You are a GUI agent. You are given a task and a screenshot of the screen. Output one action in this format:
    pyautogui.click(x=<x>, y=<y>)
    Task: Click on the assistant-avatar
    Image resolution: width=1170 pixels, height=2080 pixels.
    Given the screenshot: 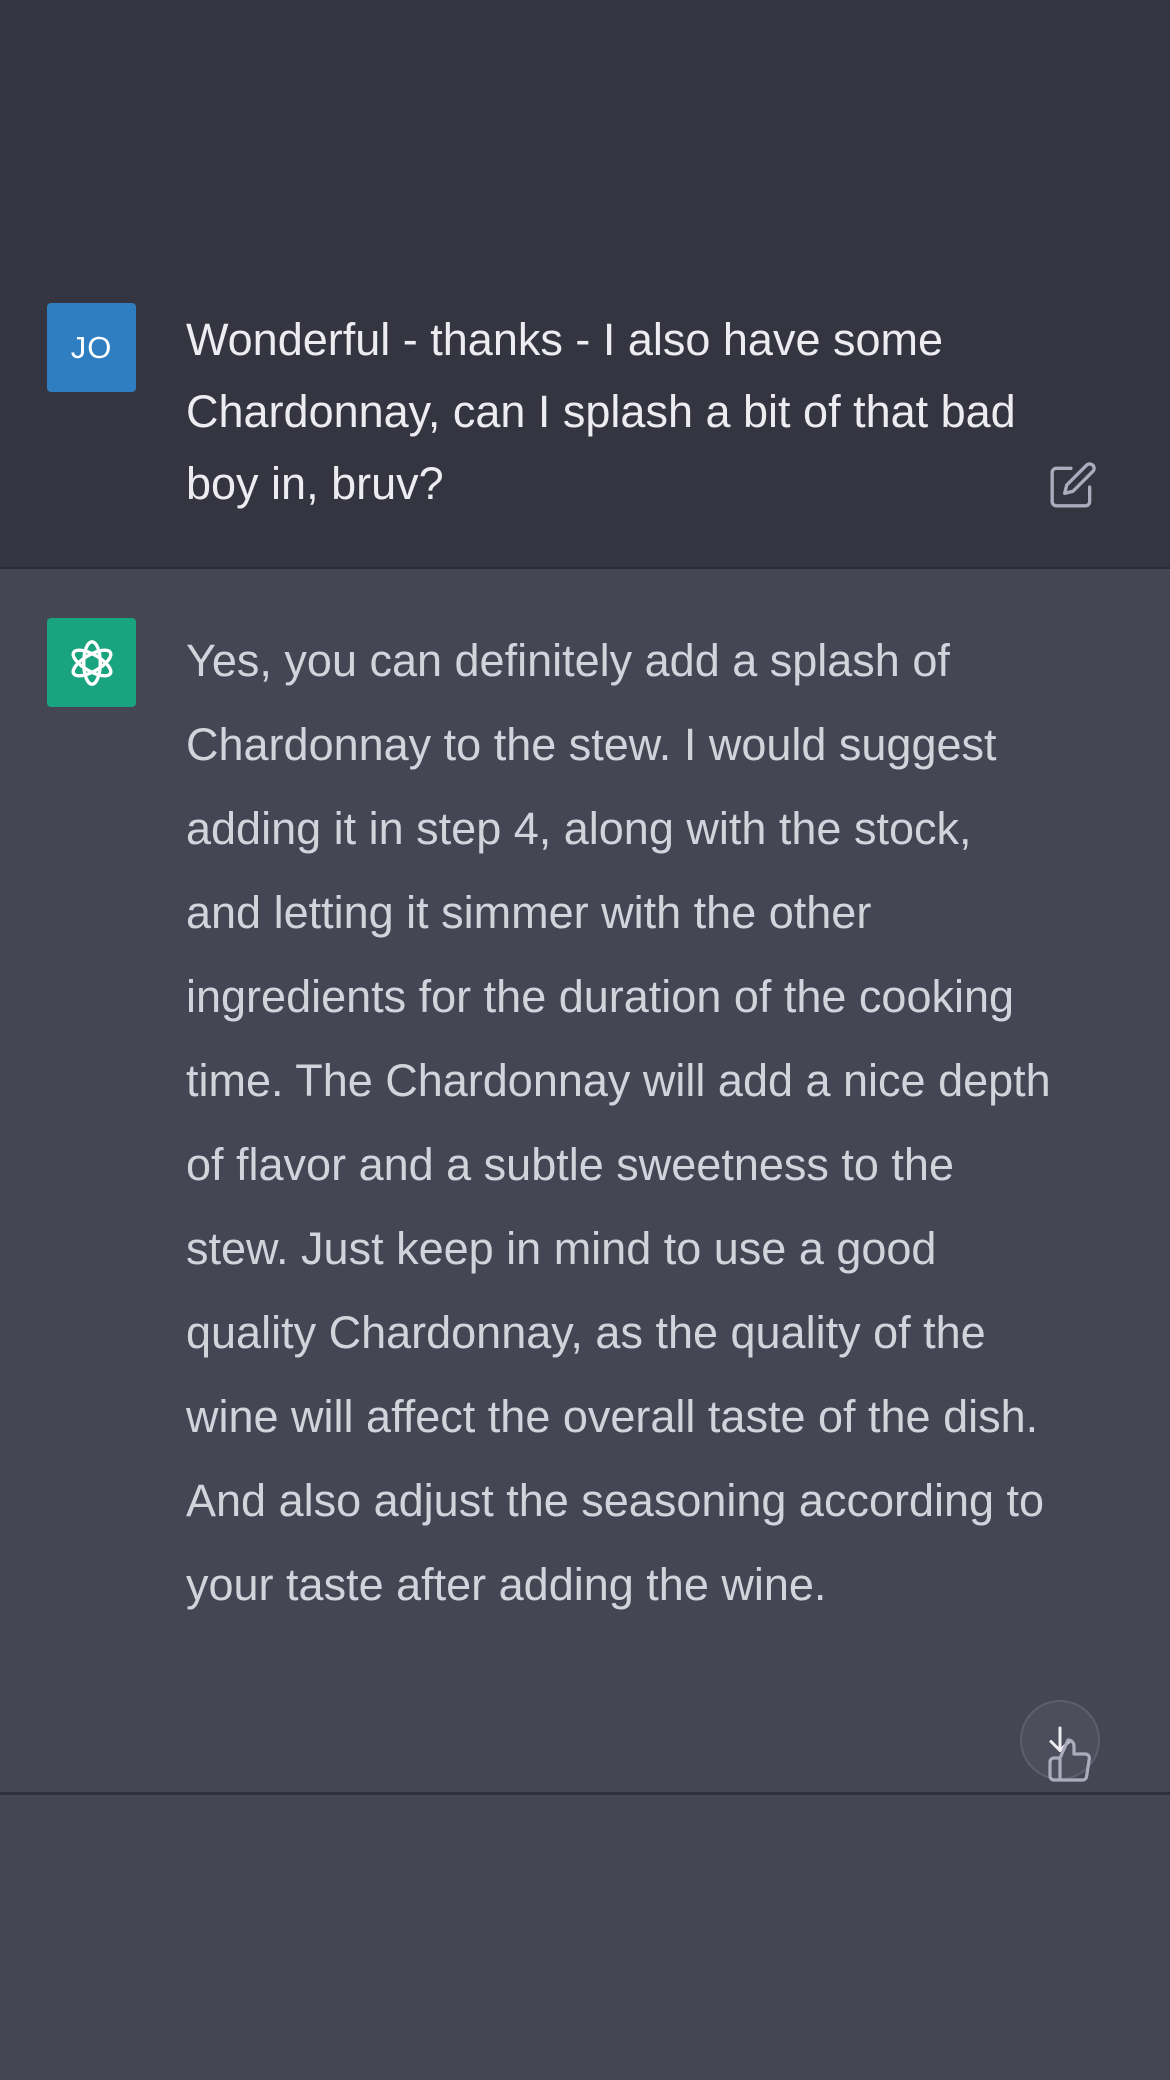 What is the action you would take?
    pyautogui.click(x=91, y=662)
    